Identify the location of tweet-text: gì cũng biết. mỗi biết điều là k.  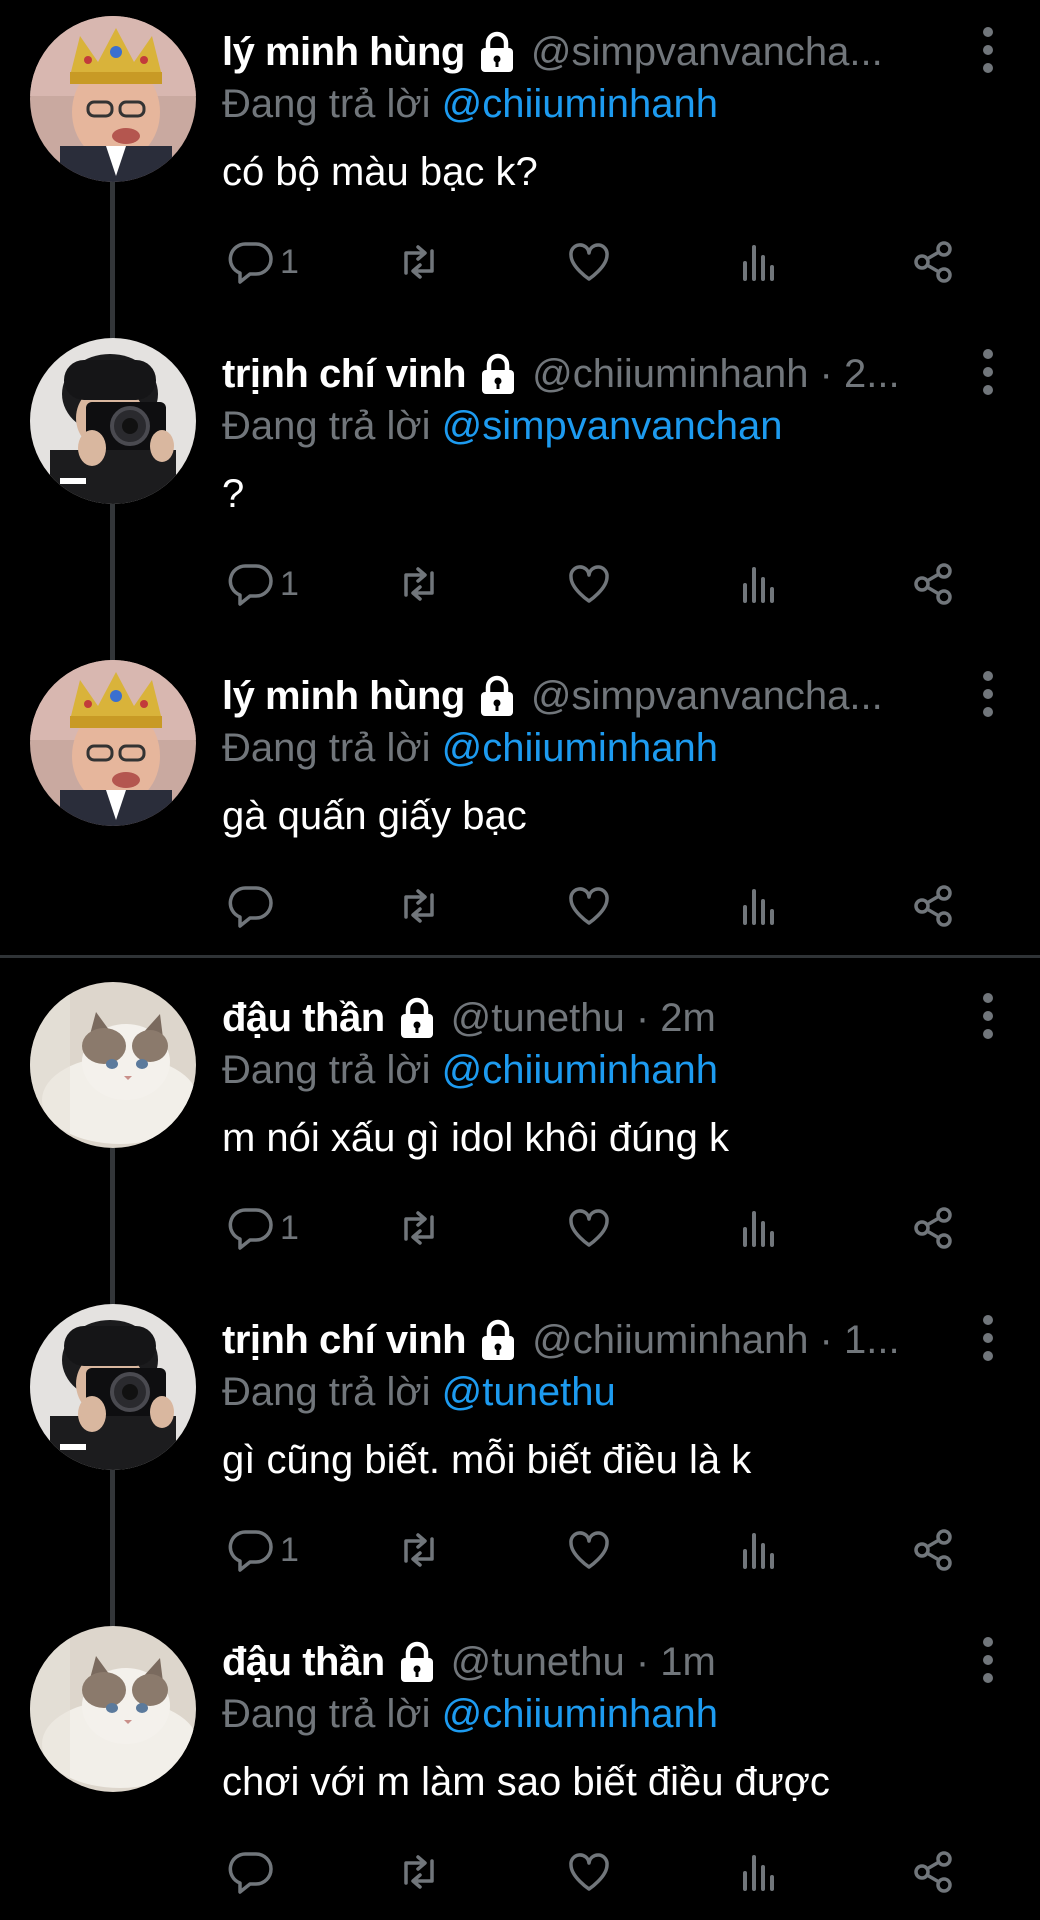
(487, 1460).